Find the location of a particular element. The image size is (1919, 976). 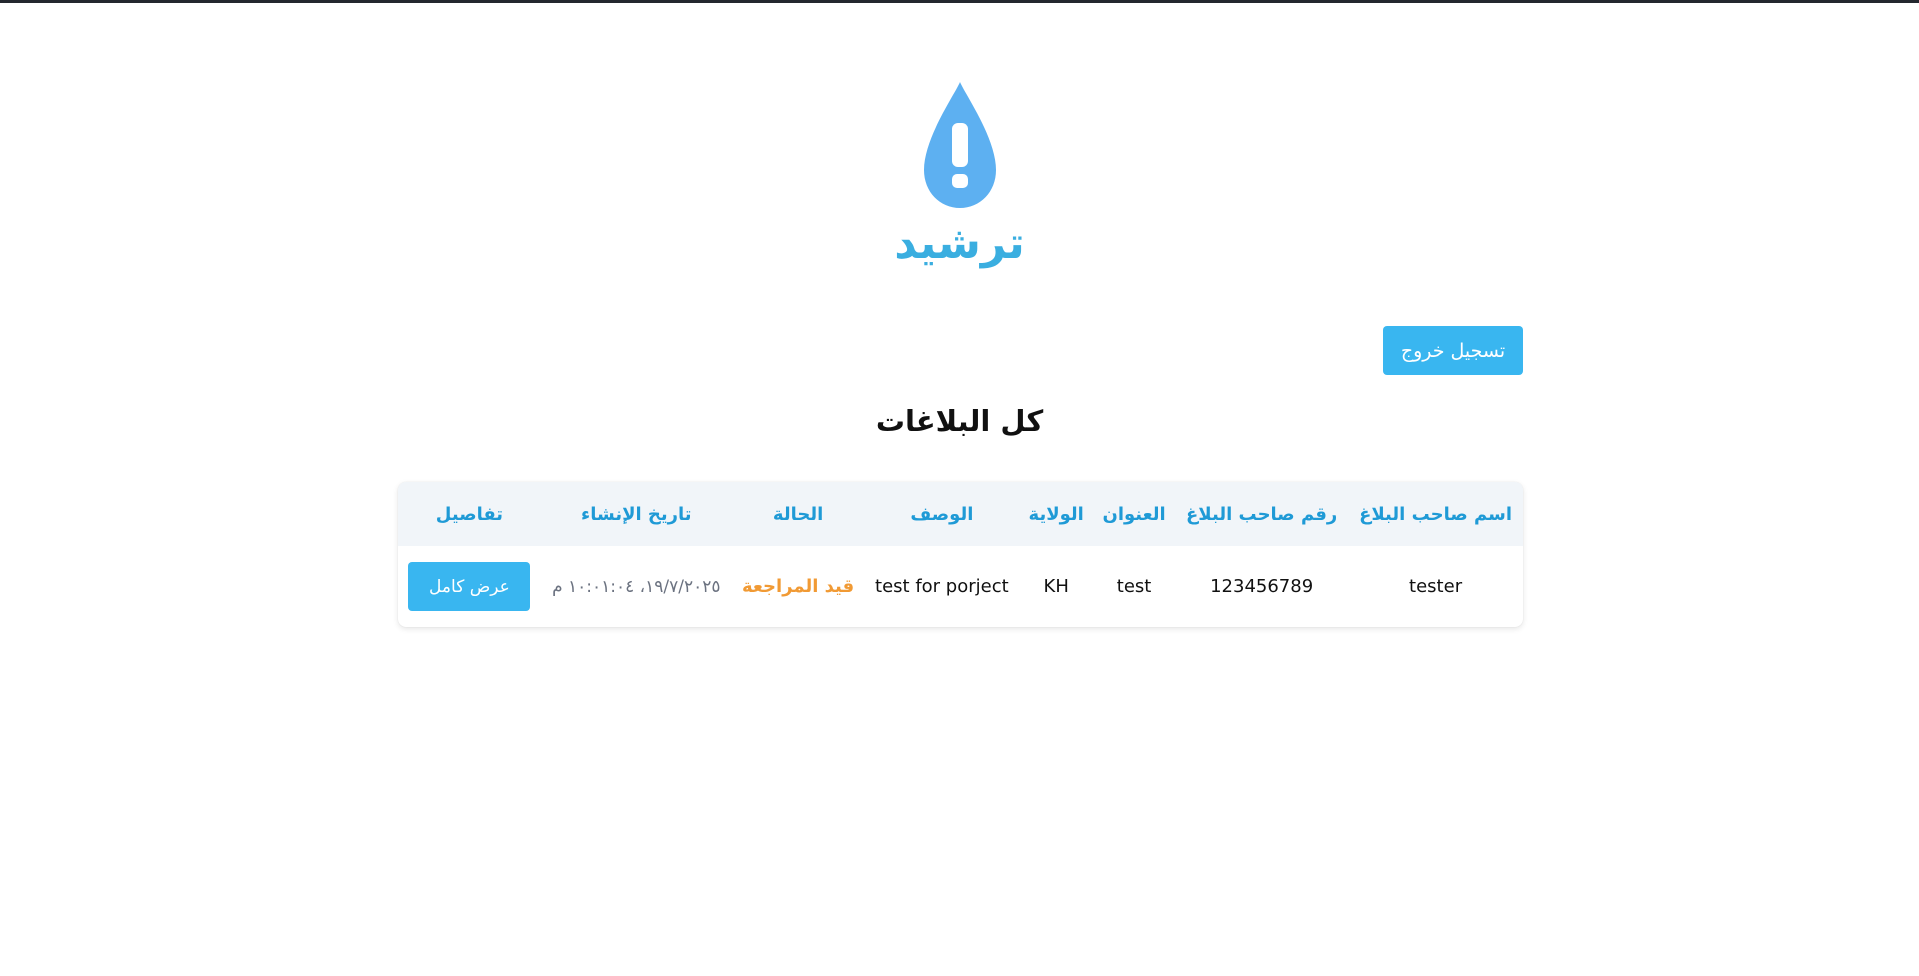

water-drop-exclamation-icon is located at coordinates (959, 145).